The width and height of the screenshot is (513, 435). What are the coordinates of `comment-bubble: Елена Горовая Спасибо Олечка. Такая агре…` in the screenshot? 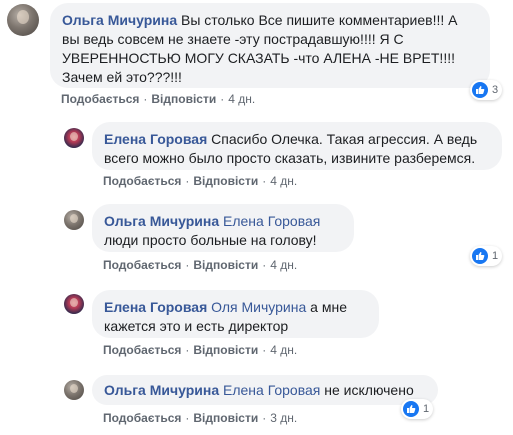 It's located at (297, 146).